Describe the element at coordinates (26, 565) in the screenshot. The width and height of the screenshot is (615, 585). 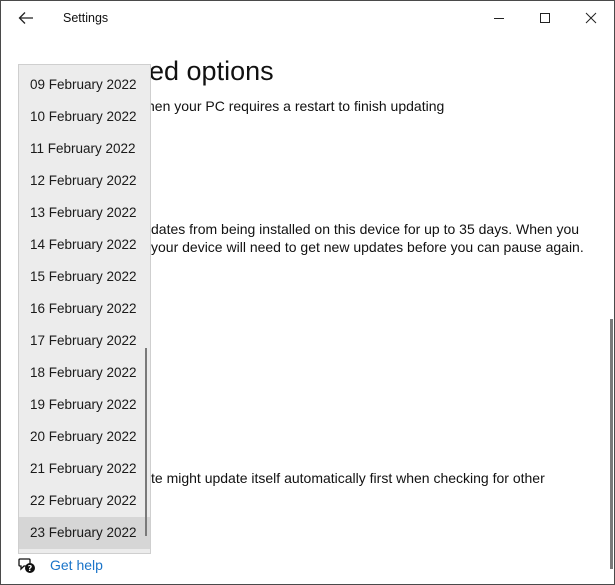
I see `chat-help-icon: ?` at that location.